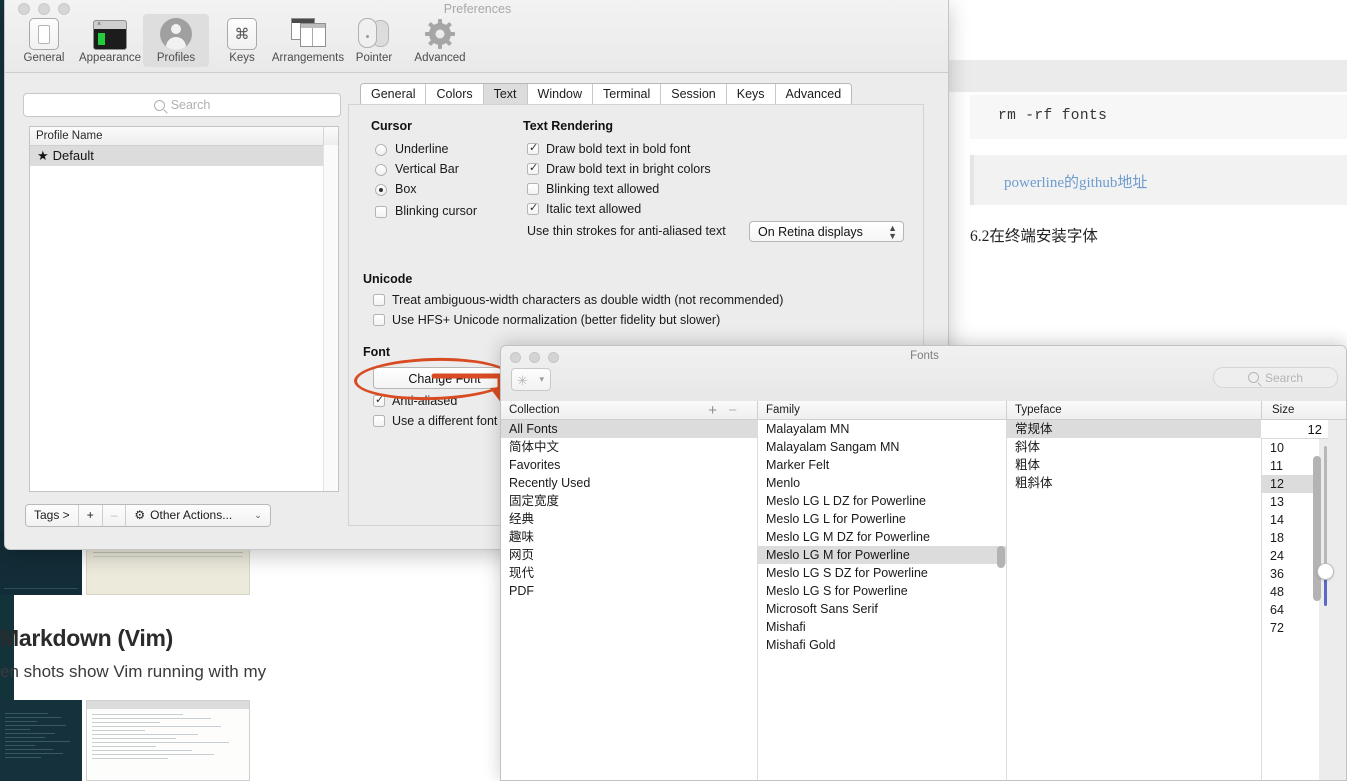  What do you see at coordinates (110, 58) in the screenshot?
I see `toolbar-label: Appearance` at bounding box center [110, 58].